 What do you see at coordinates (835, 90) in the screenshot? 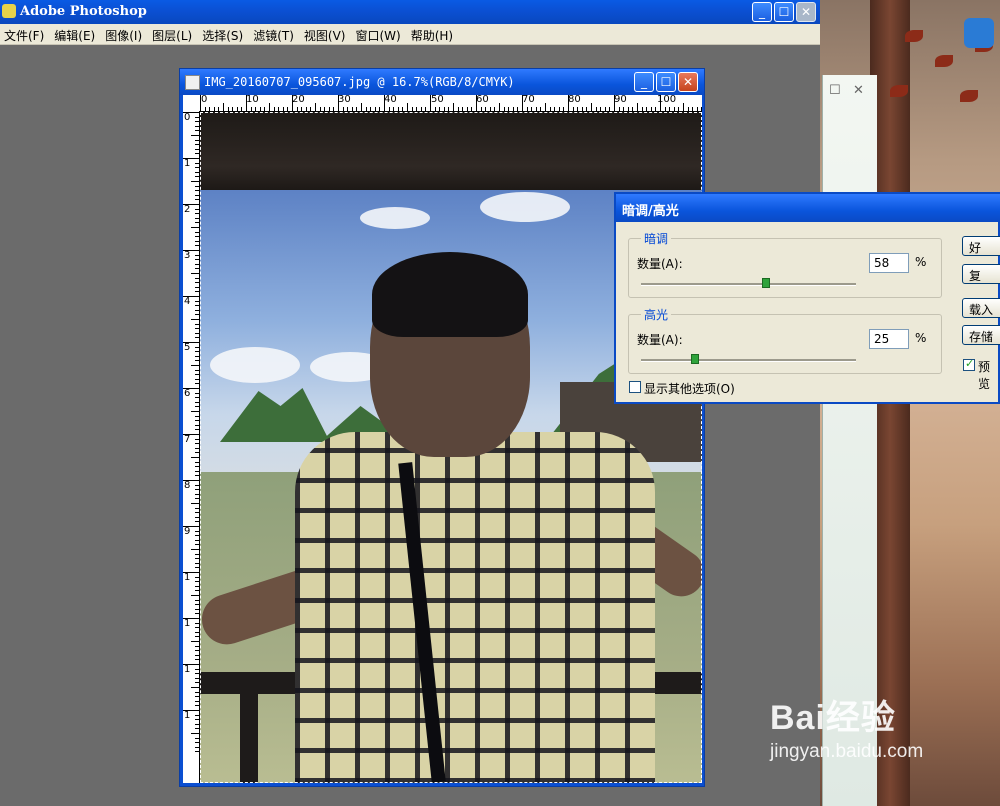
I see `maximize-icon: ☐` at bounding box center [835, 90].